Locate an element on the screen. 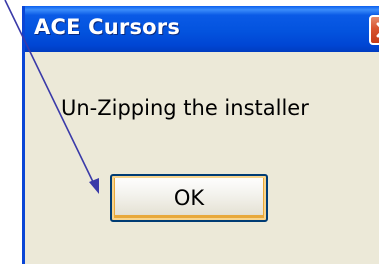 This screenshot has height=264, width=379. window-title: ACE Cursors is located at coordinates (107, 27).